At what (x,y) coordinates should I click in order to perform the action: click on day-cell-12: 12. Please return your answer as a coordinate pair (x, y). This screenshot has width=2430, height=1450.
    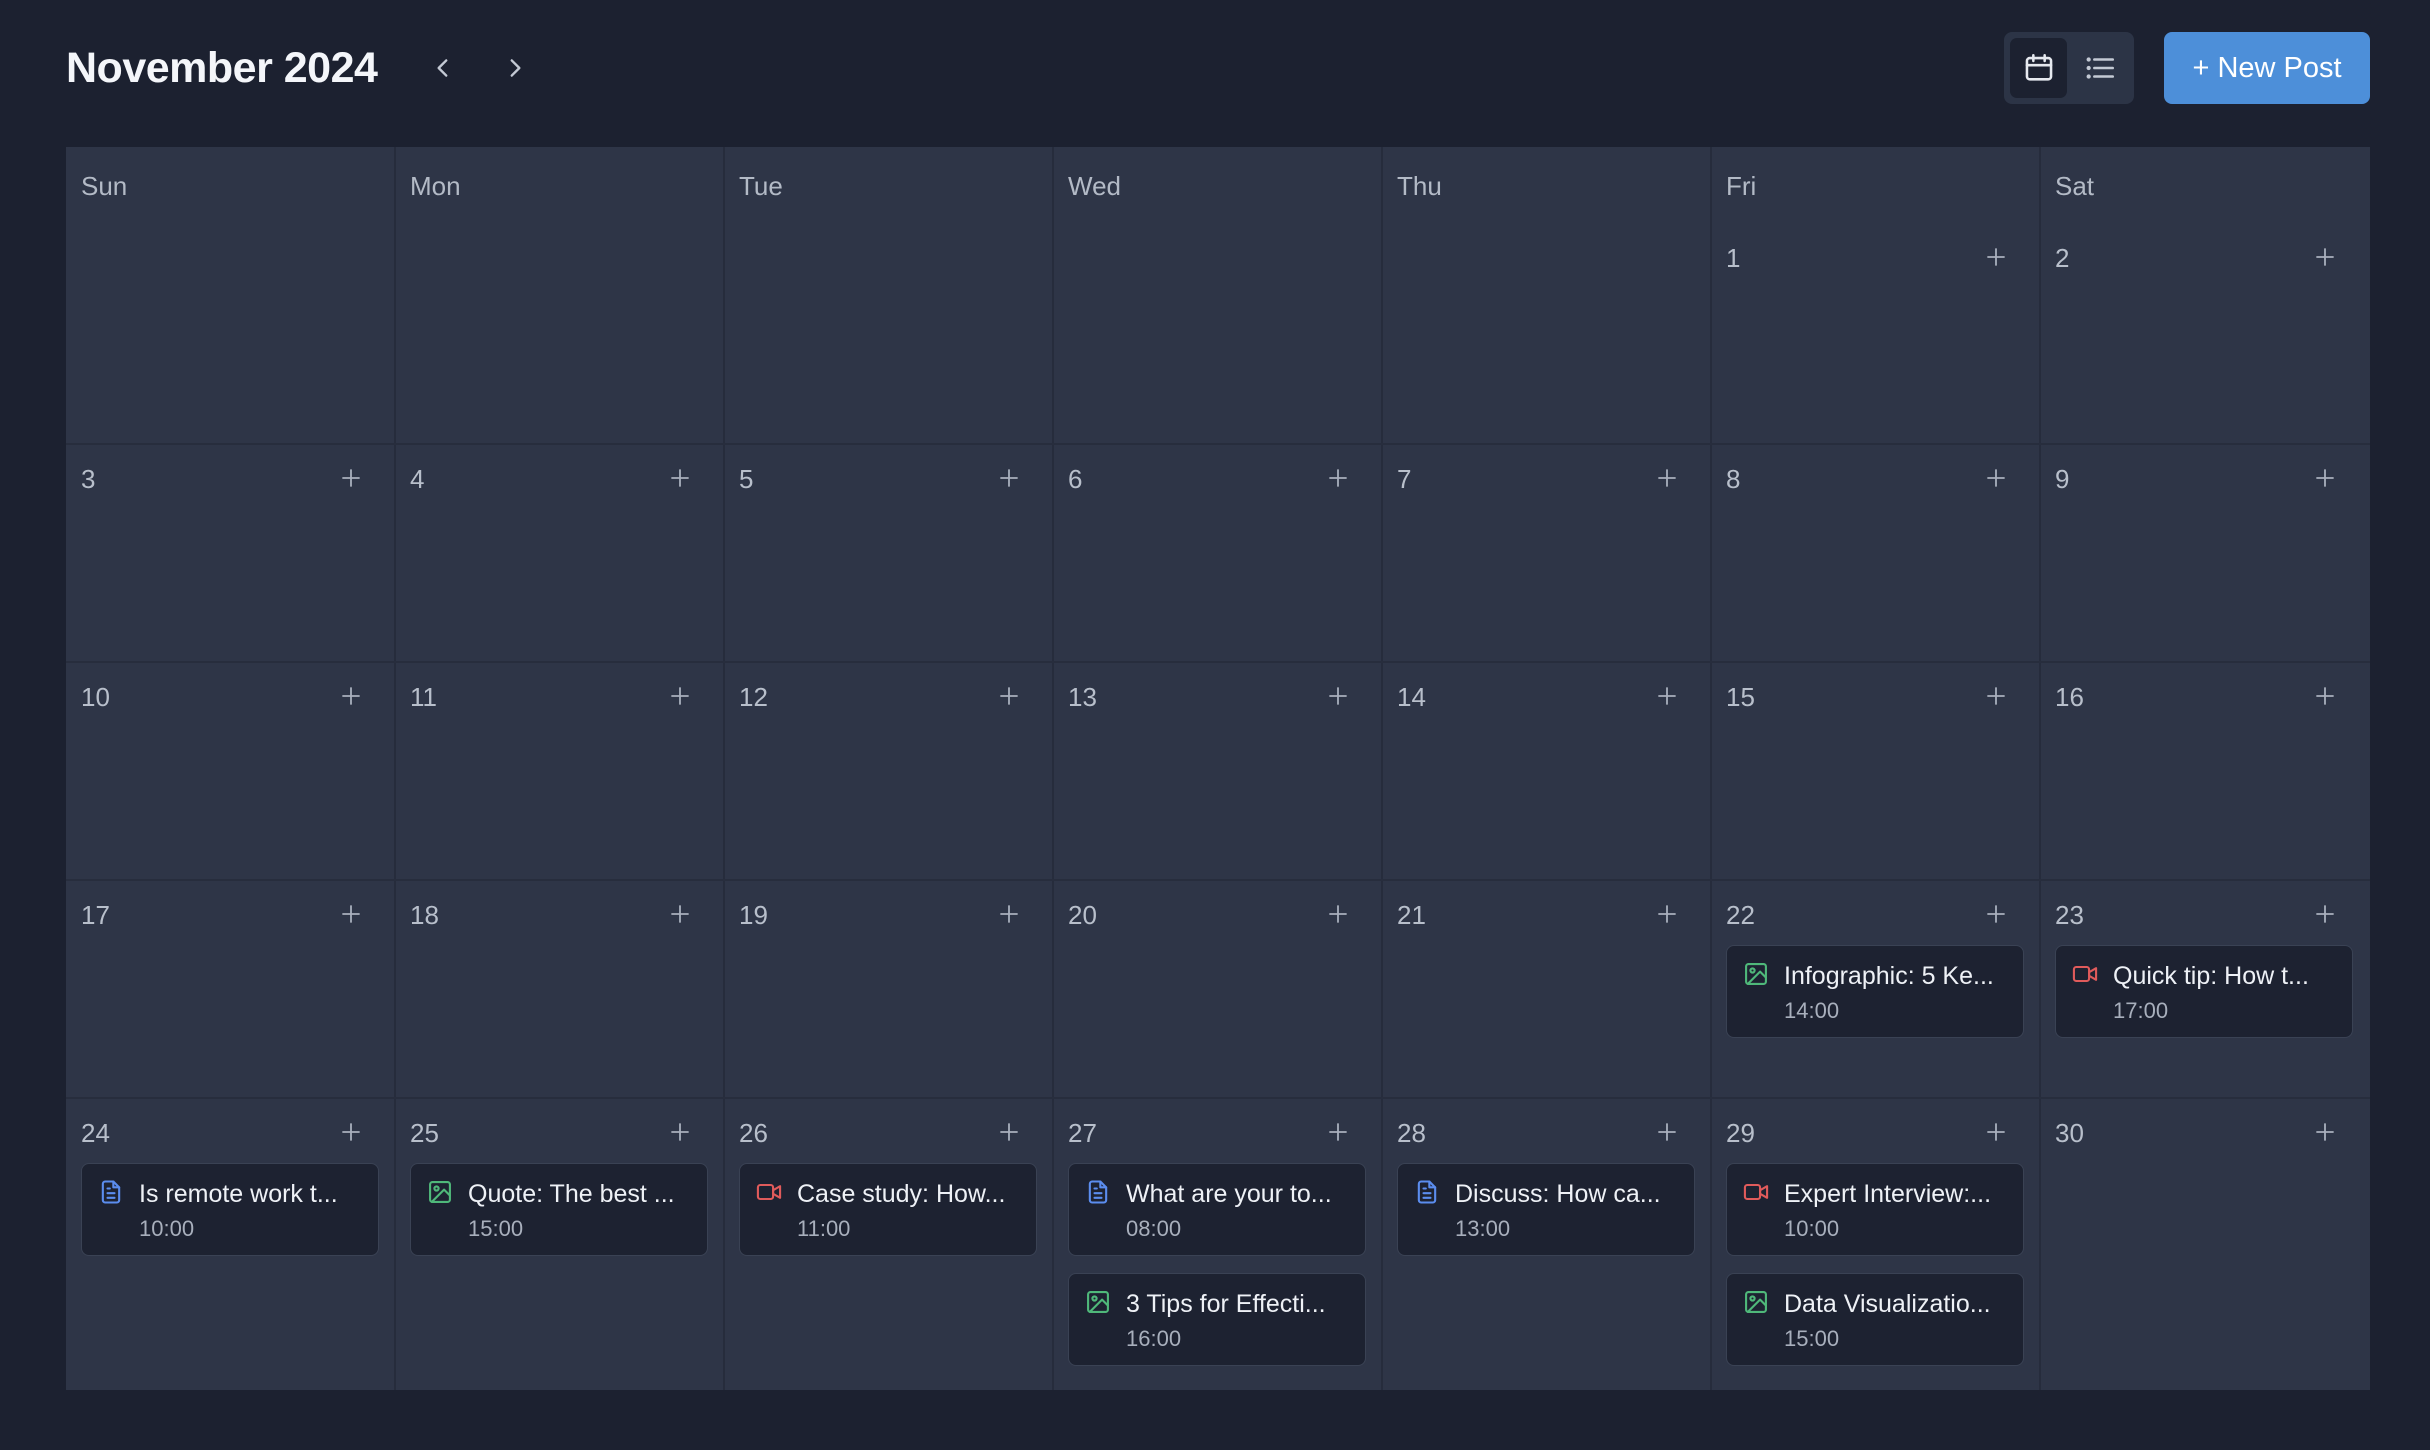
    Looking at the image, I should click on (888, 771).